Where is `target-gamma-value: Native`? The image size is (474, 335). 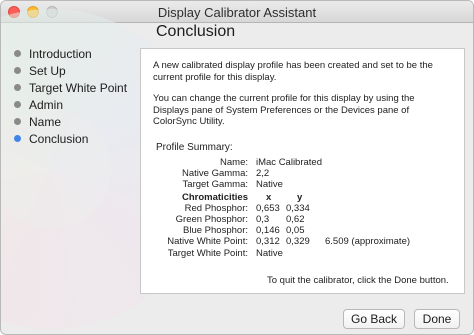
target-gamma-value: Native is located at coordinates (269, 184).